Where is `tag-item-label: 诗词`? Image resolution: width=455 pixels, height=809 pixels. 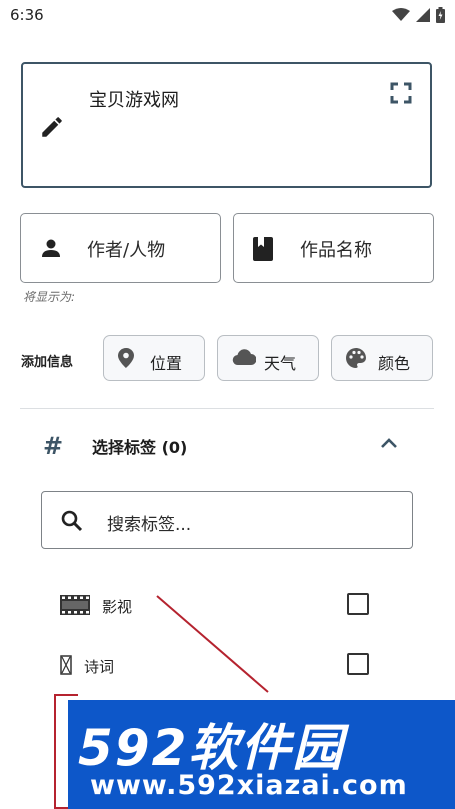 tag-item-label: 诗词 is located at coordinates (99, 667).